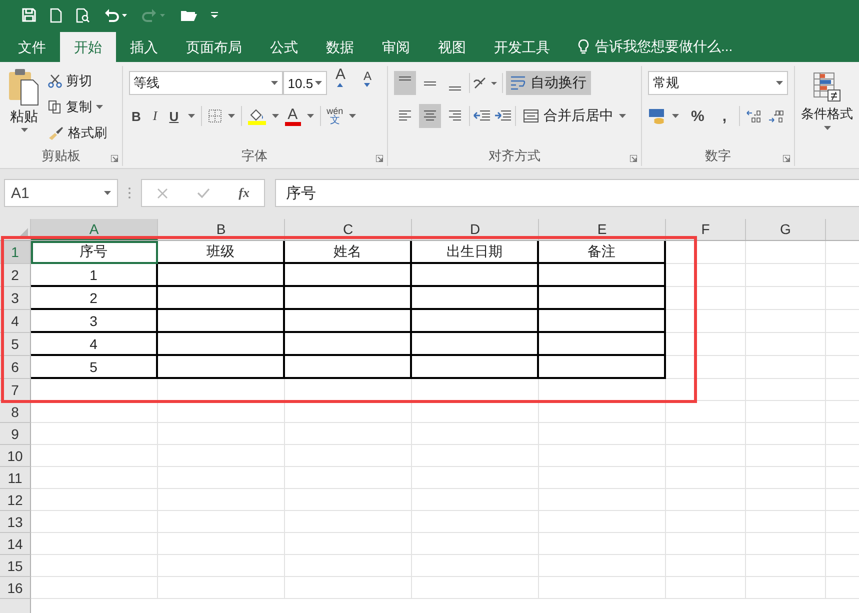 This screenshot has height=613, width=859. I want to click on row-header: 10, so click(15, 456).